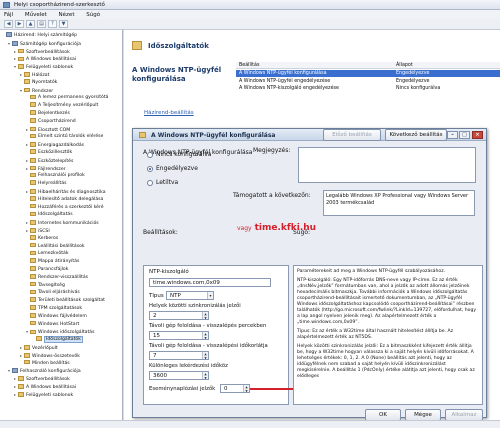  What do you see at coordinates (36, 90) in the screenshot?
I see `tree-item: ▾ Rendszer` at bounding box center [36, 90].